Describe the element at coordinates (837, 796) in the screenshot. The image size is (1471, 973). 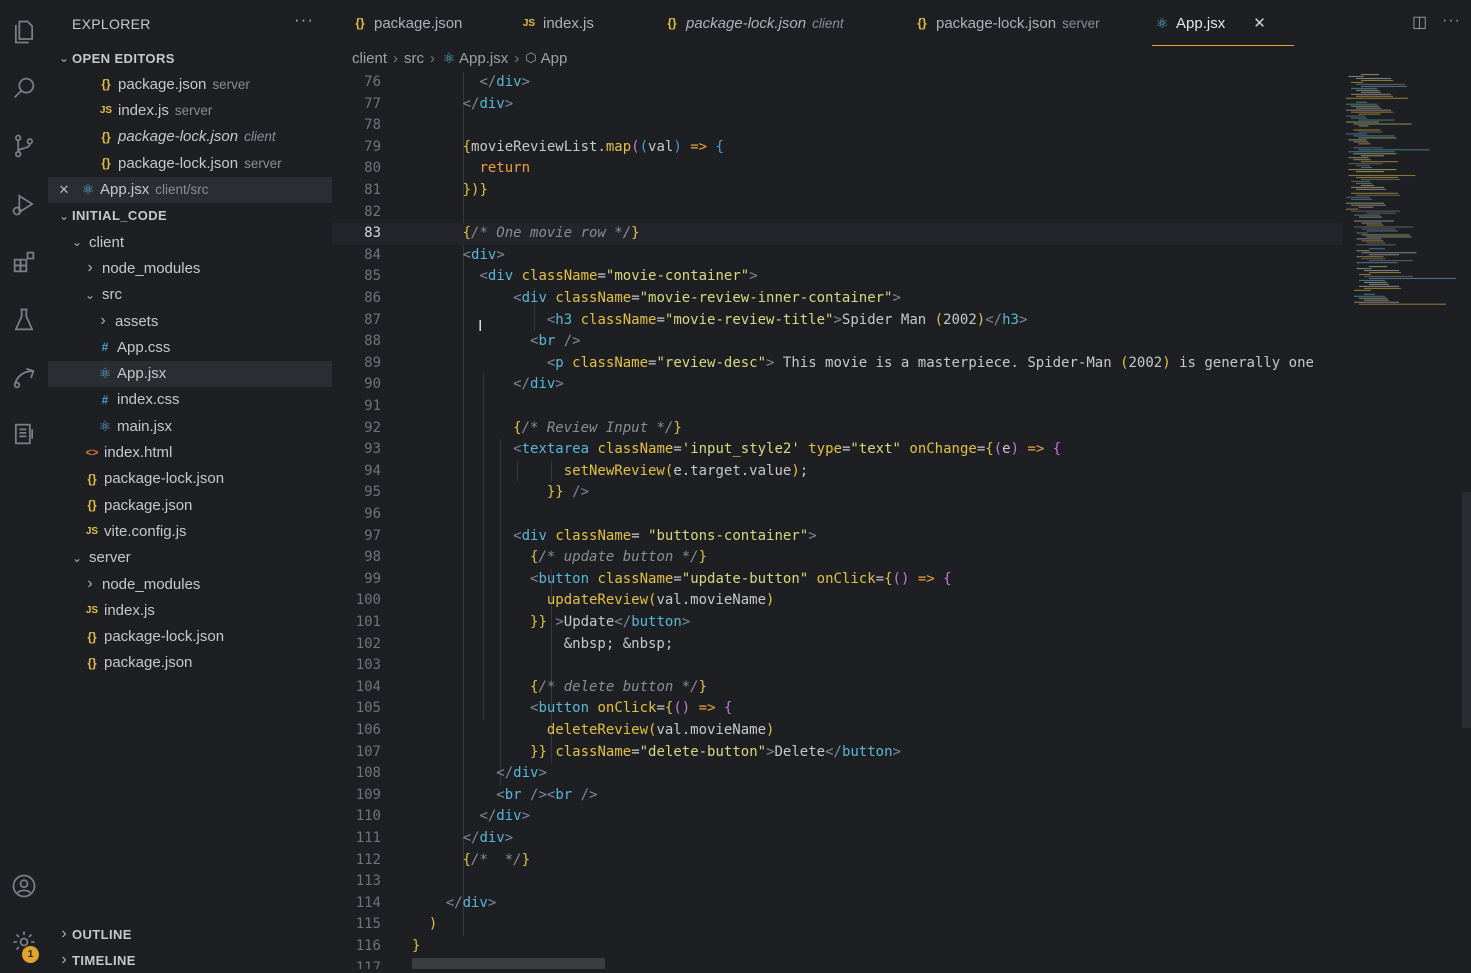
I see `code-line: 109 <br /><br />` at that location.